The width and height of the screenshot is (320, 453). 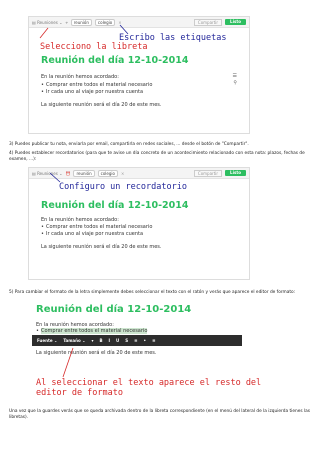 What do you see at coordinates (92, 340) in the screenshot?
I see `color-icon: ▾` at bounding box center [92, 340].